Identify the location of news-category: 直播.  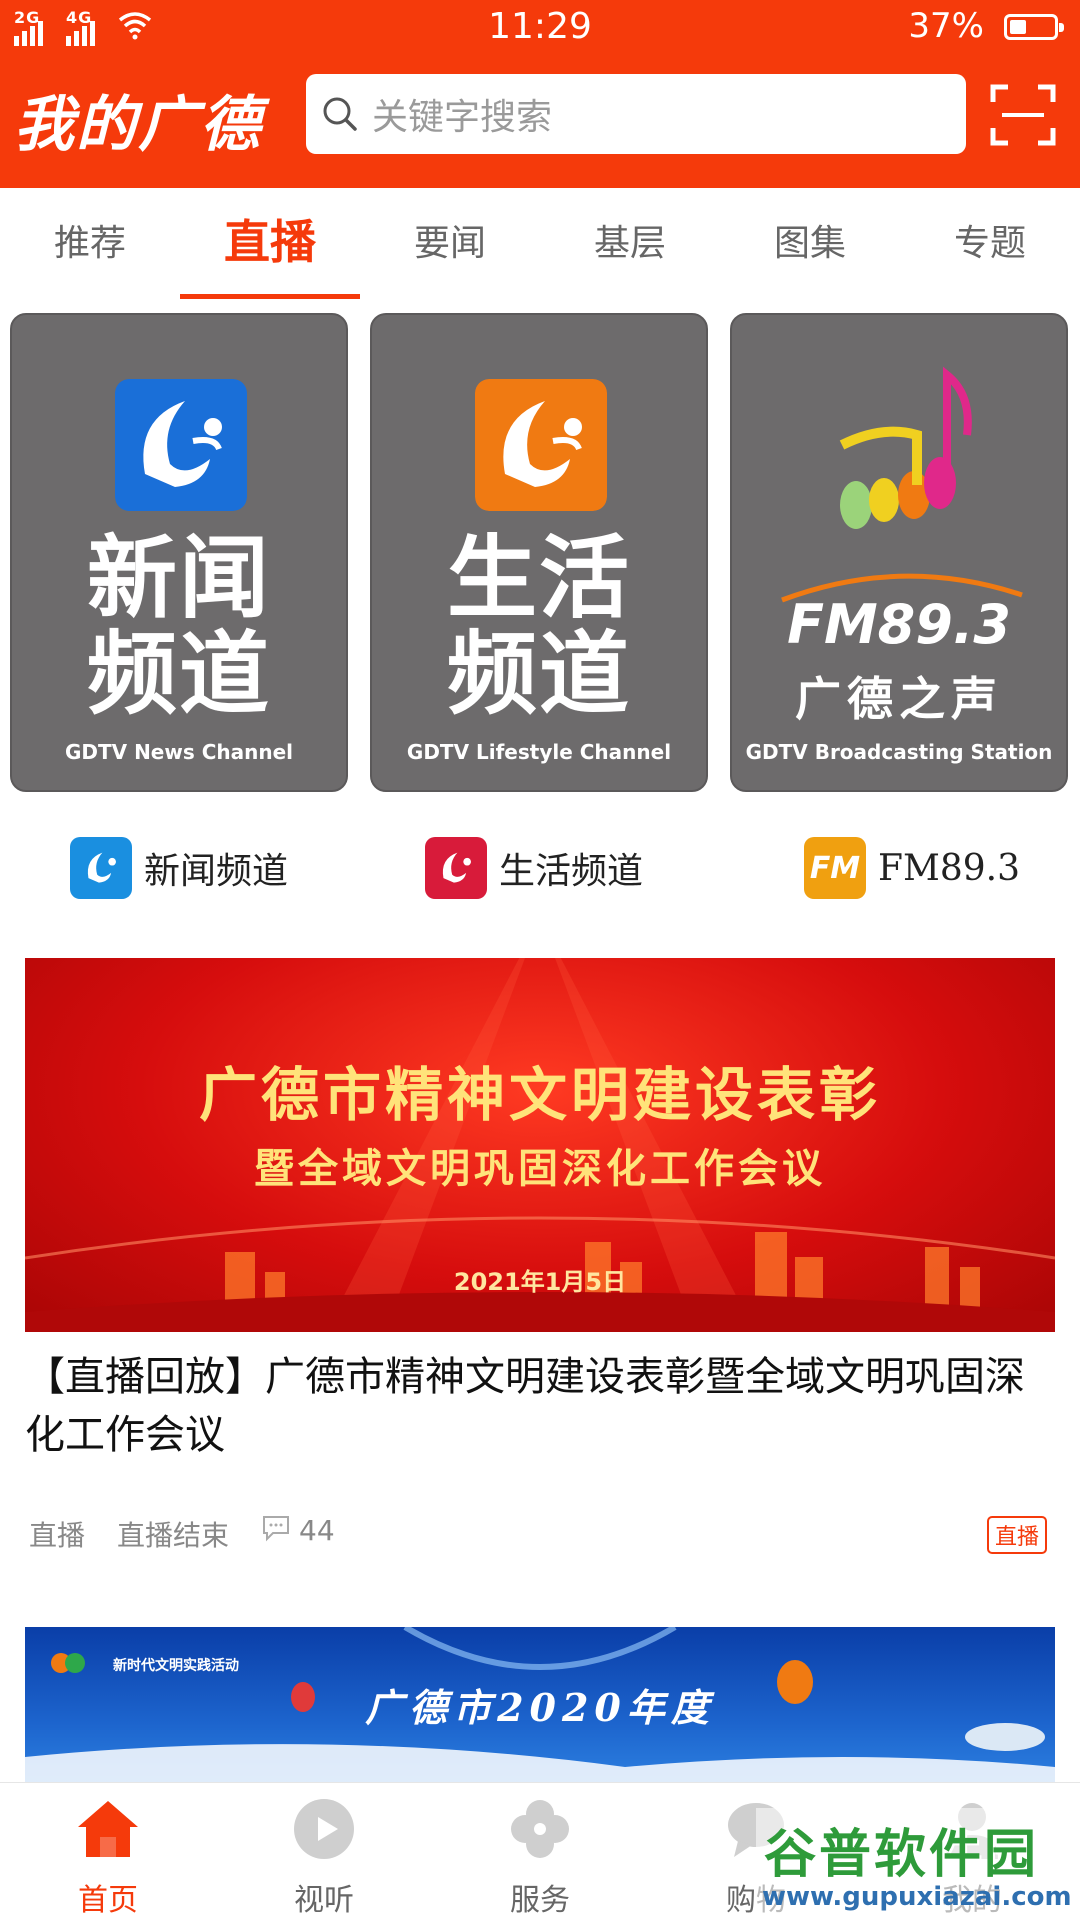
(57, 1535).